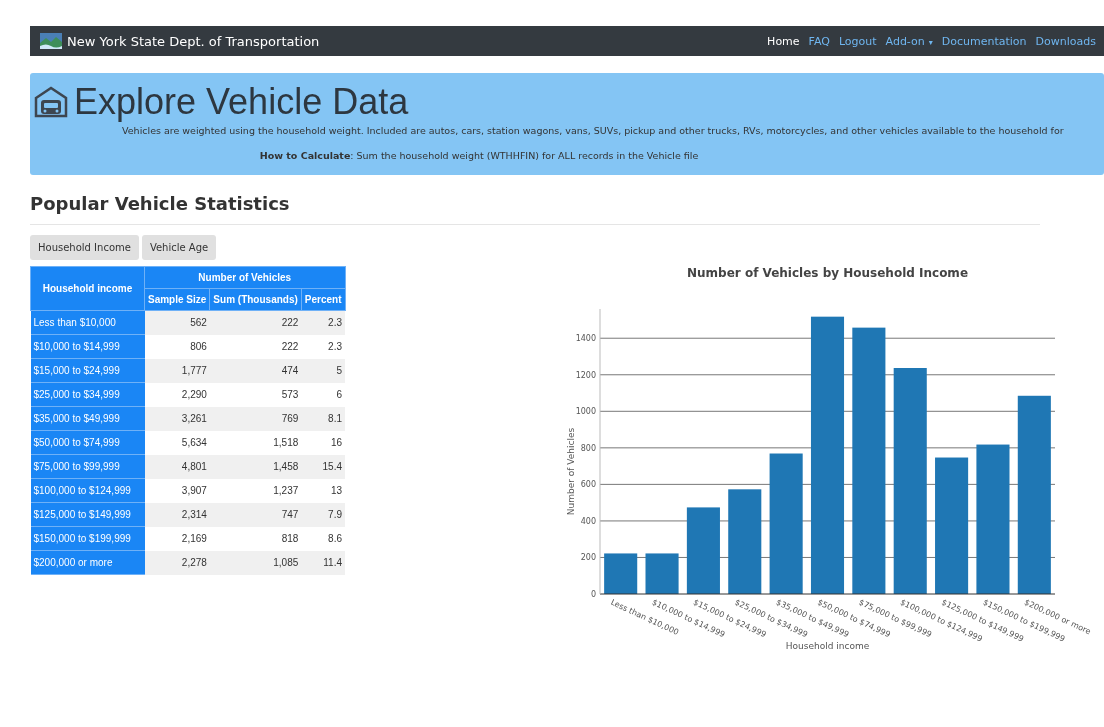 The width and height of the screenshot is (1104, 727). I want to click on table-cell: 4,801, so click(177, 466).